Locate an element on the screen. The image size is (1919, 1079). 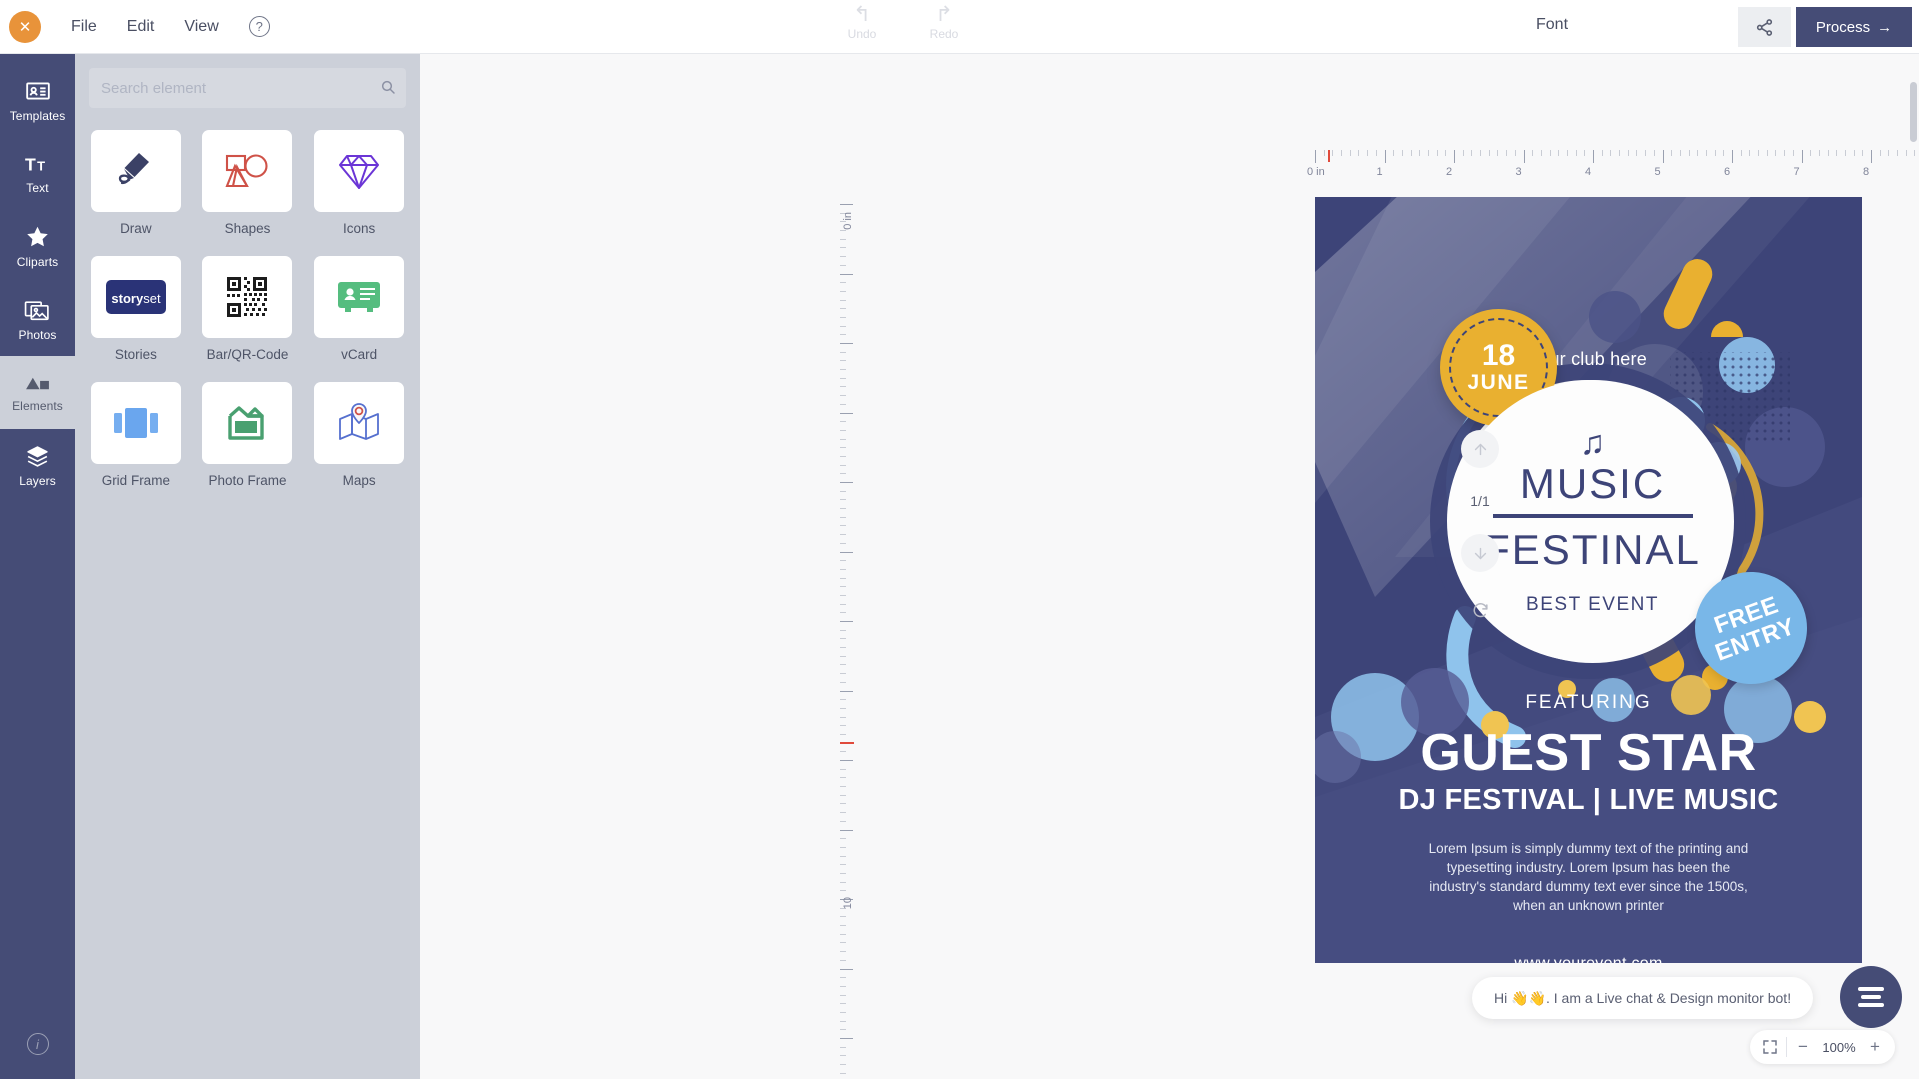
page-up-button is located at coordinates (1480, 449).